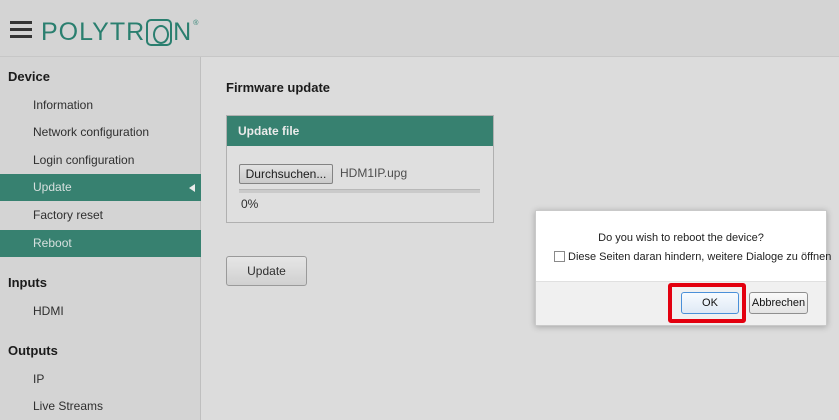 The height and width of the screenshot is (420, 839). Describe the element at coordinates (681, 238) in the screenshot. I see `dialog-message: Do you wish to reboot the device?` at that location.